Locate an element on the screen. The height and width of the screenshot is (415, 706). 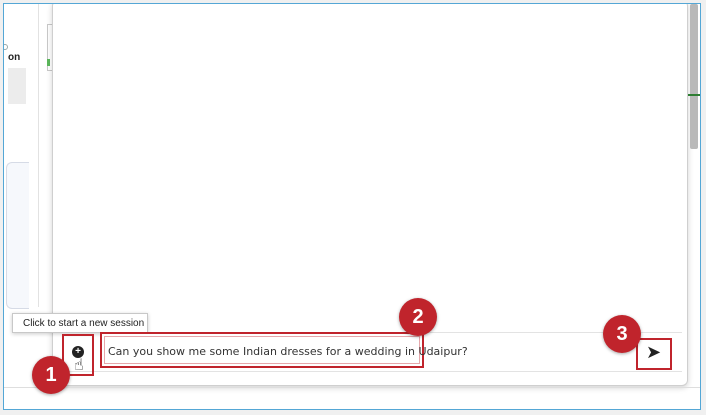
step-marker-3: 3 is located at coordinates (622, 334).